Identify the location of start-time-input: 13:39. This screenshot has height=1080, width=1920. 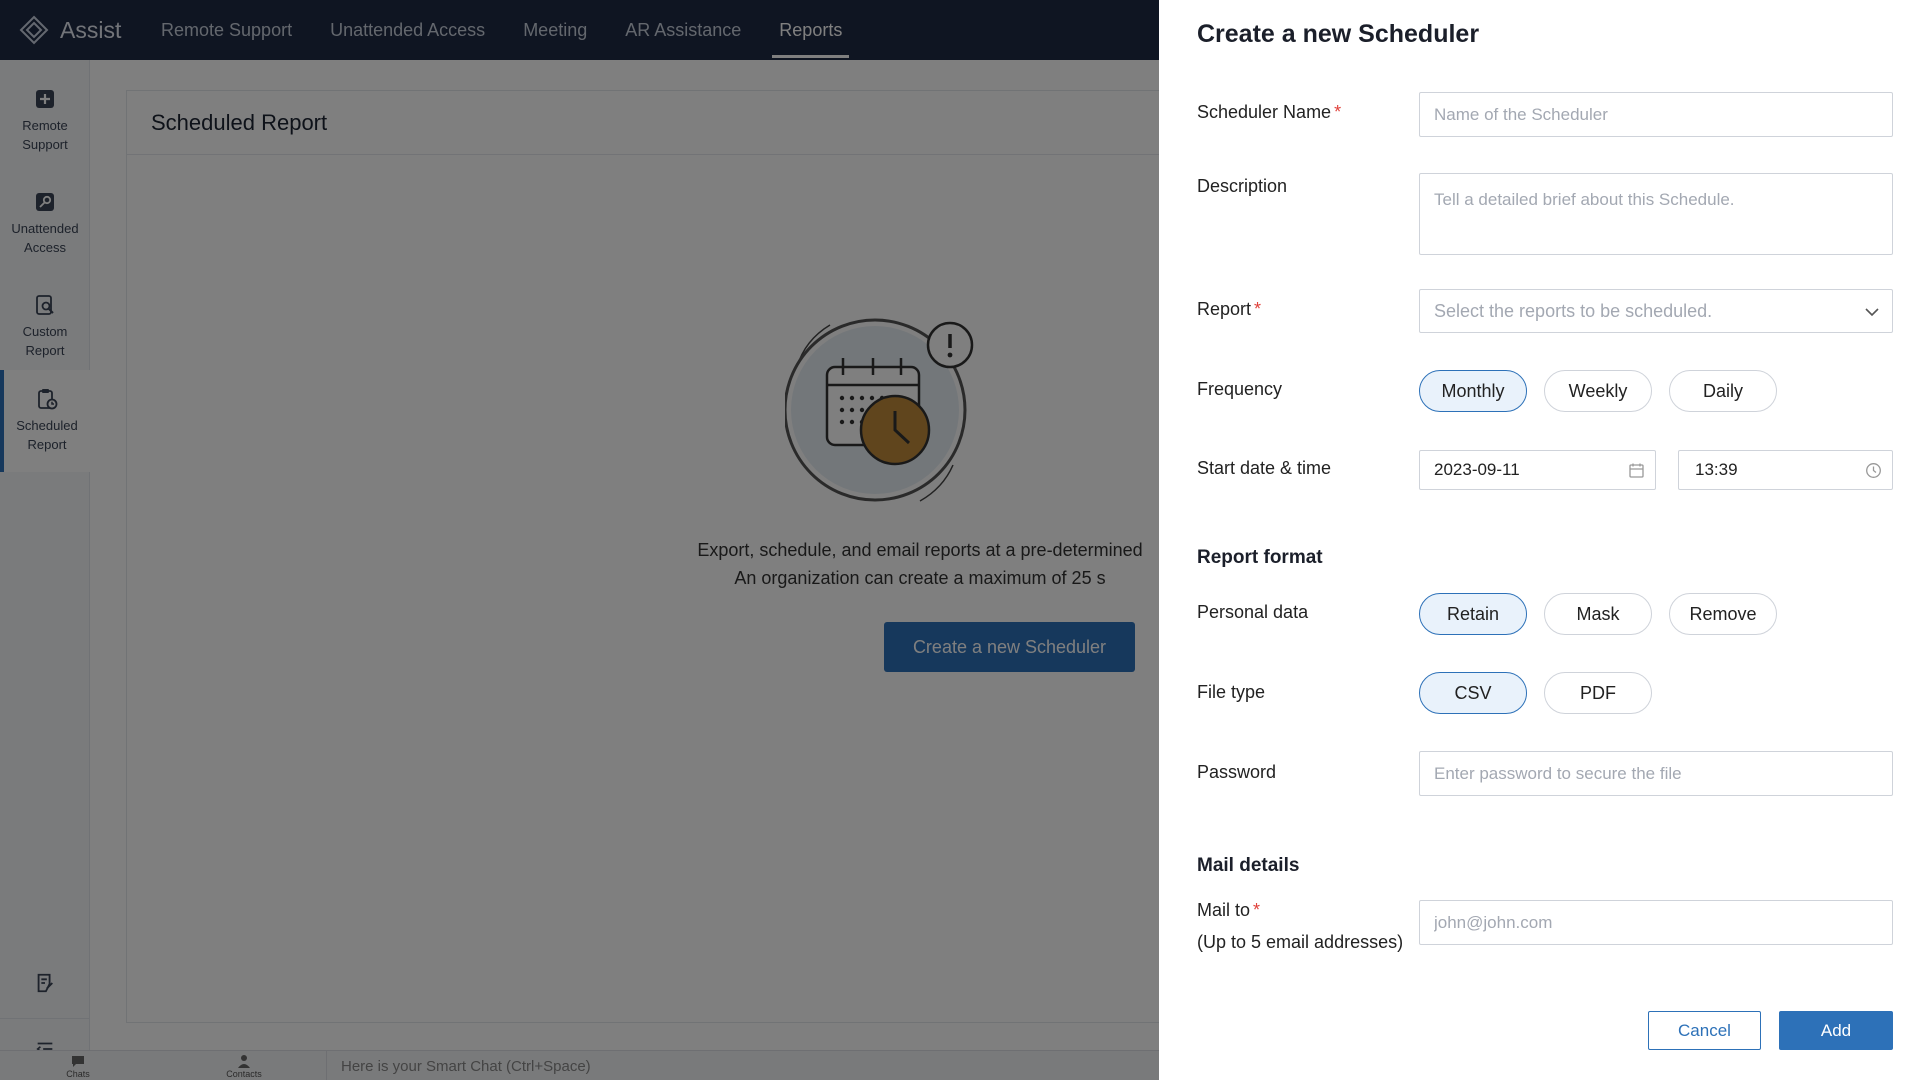
(1785, 470).